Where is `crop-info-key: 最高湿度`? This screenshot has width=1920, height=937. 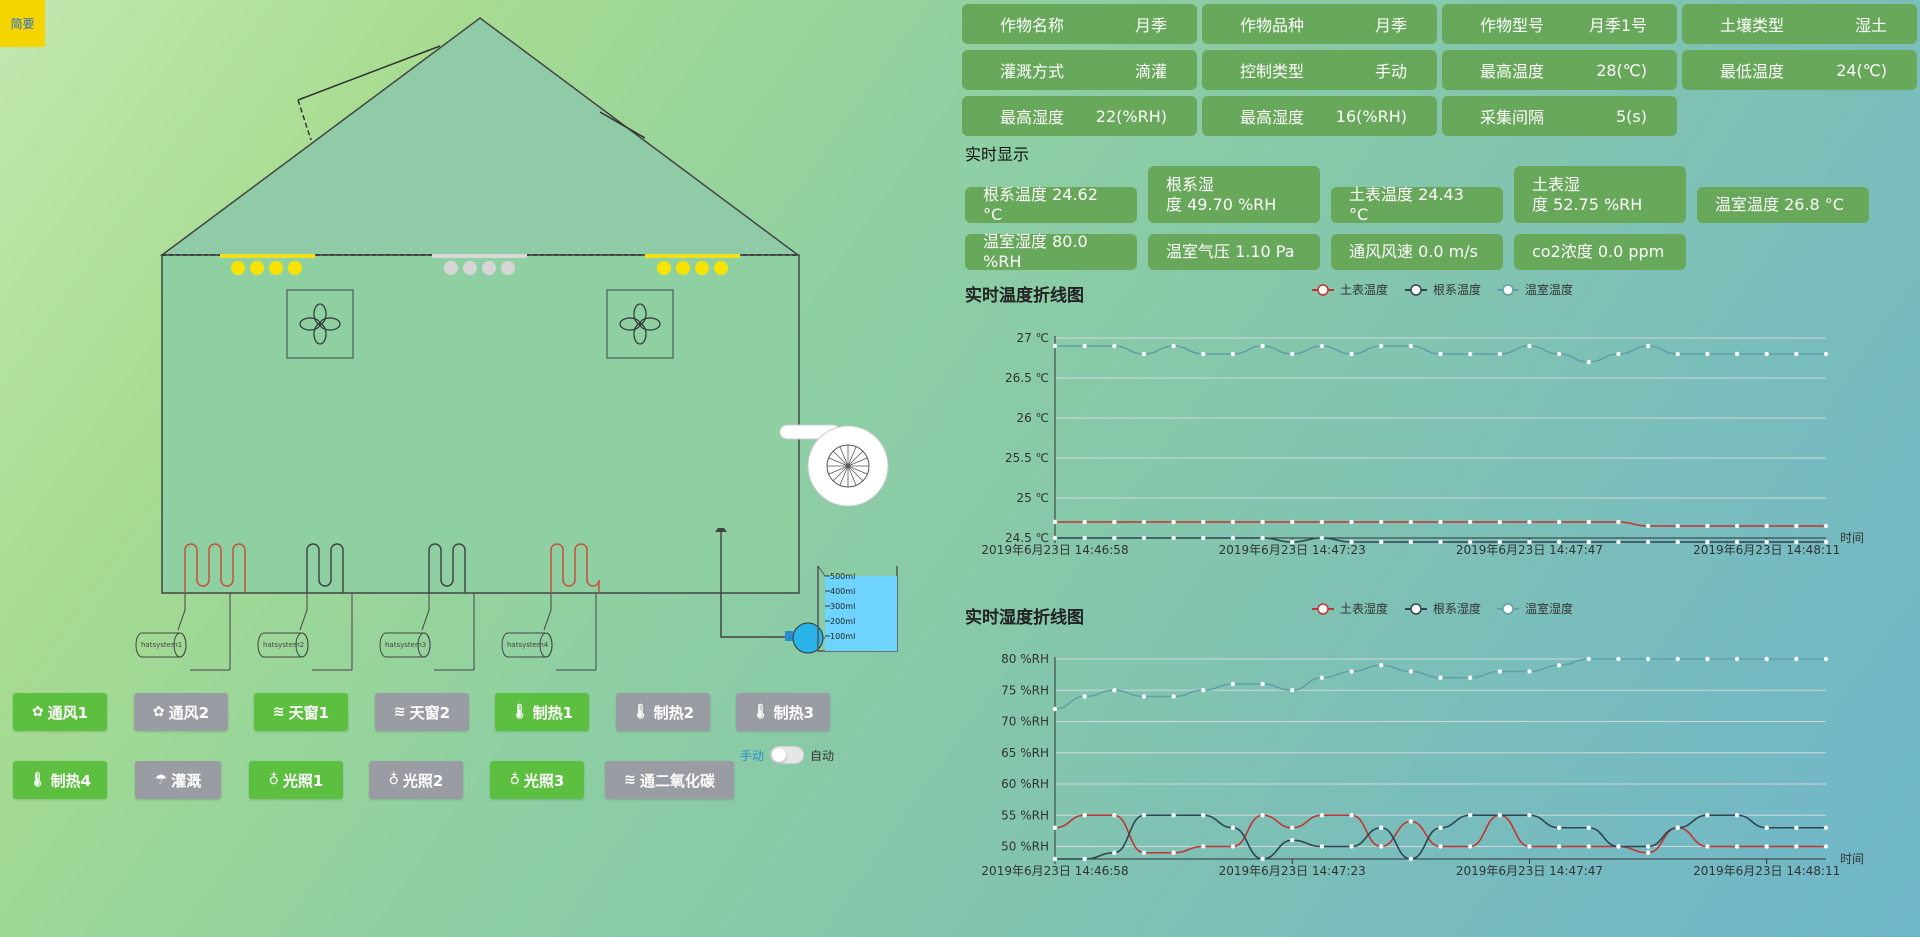 crop-info-key: 最高湿度 is located at coordinates (1272, 117).